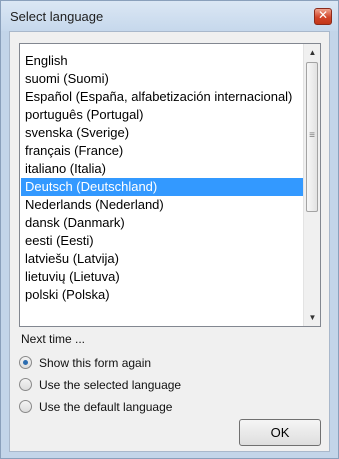 This screenshot has height=459, width=339. What do you see at coordinates (110, 385) in the screenshot?
I see `option-label: Use the selected language` at bounding box center [110, 385].